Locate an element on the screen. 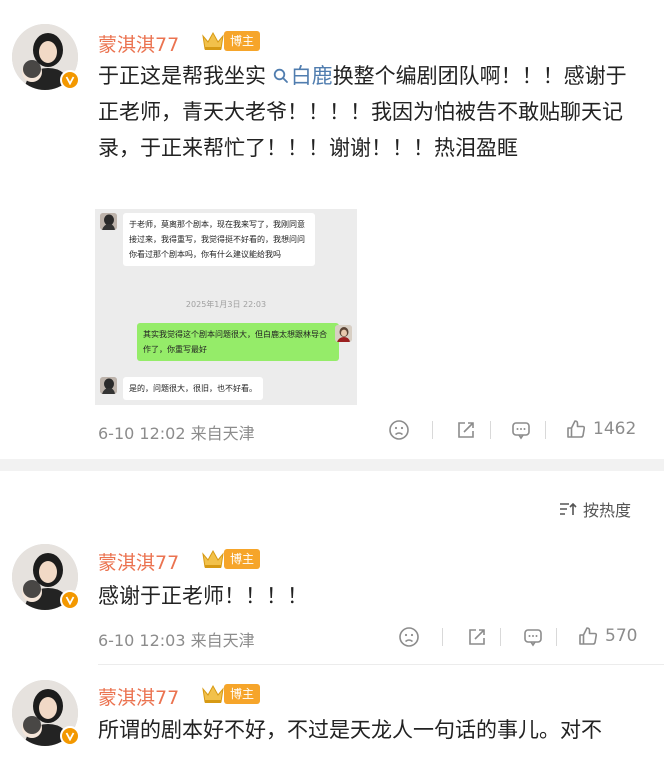 This screenshot has width=664, height=776. comment-text: 感谢于正老师！！！！ is located at coordinates (203, 596).